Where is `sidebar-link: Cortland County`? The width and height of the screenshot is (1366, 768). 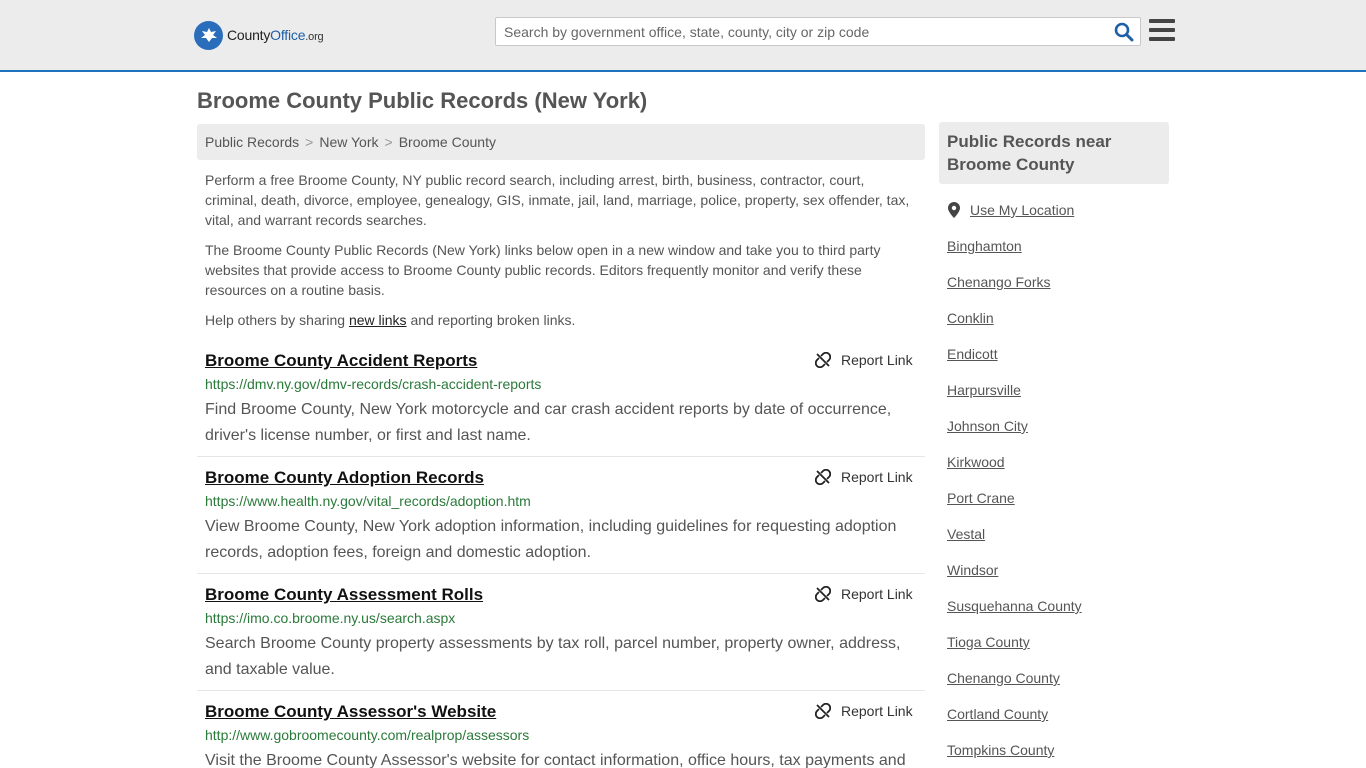
sidebar-link: Cortland County is located at coordinates (997, 714).